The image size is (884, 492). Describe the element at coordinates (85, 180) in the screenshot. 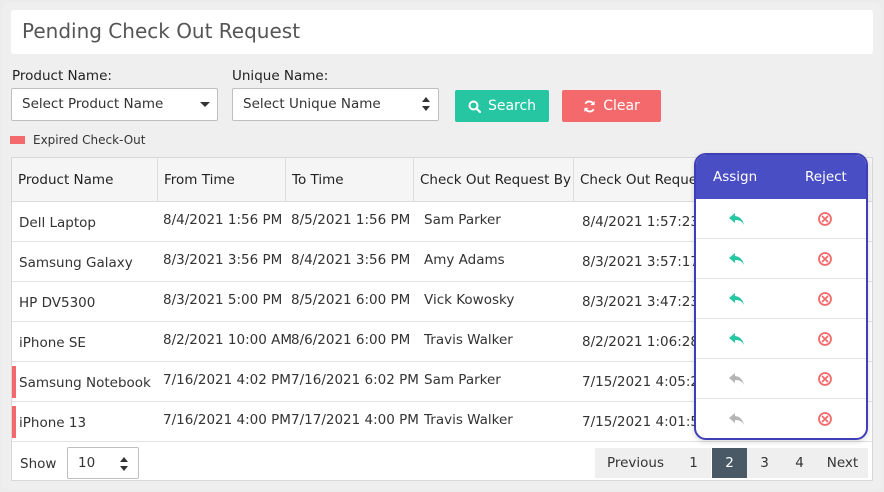

I see `column-header-product-name: Product Name` at that location.